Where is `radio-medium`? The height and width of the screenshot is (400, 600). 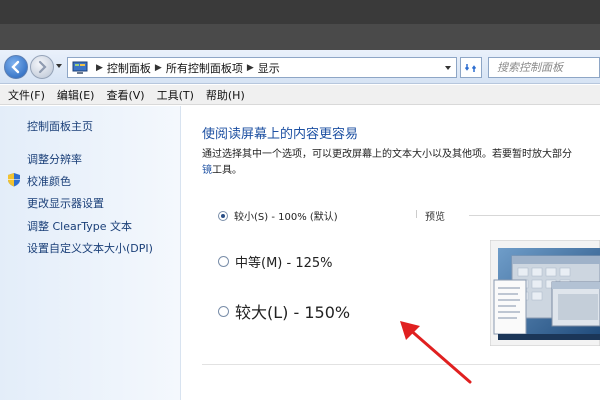 radio-medium is located at coordinates (223, 261).